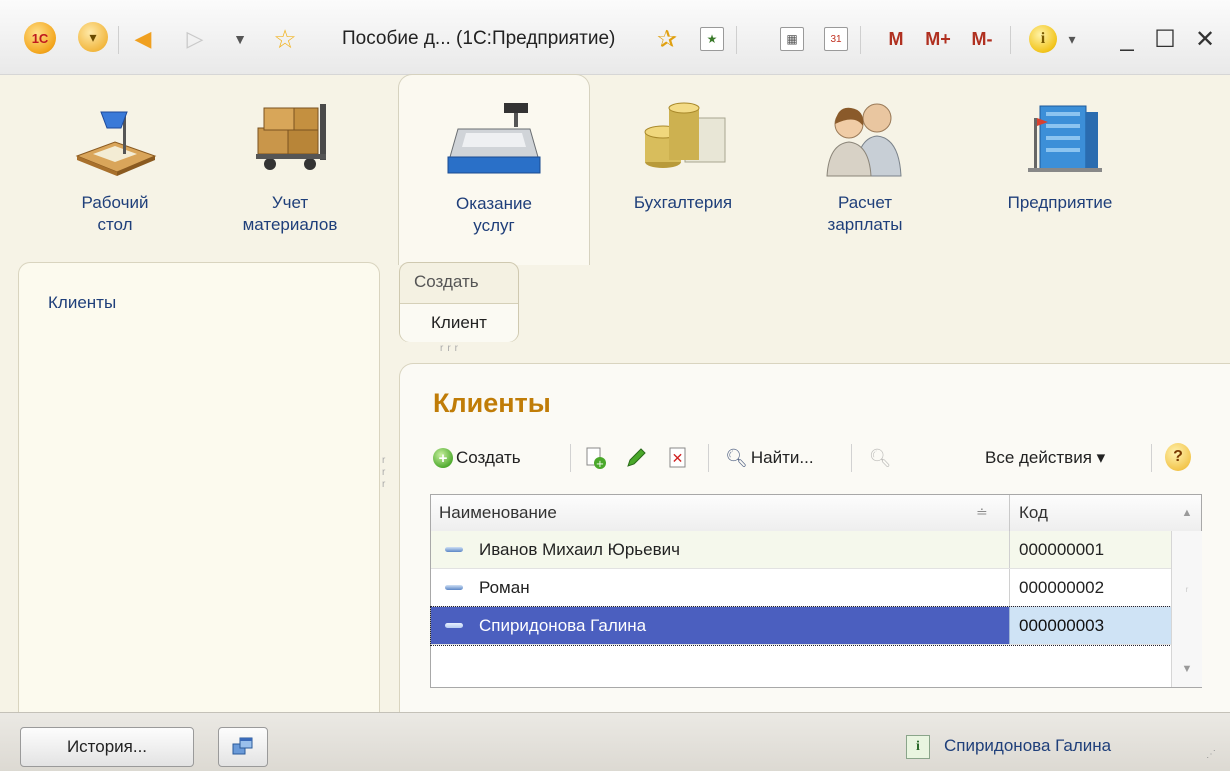 The height and width of the screenshot is (771, 1230). I want to click on section-label: Оказание услуг, so click(494, 214).